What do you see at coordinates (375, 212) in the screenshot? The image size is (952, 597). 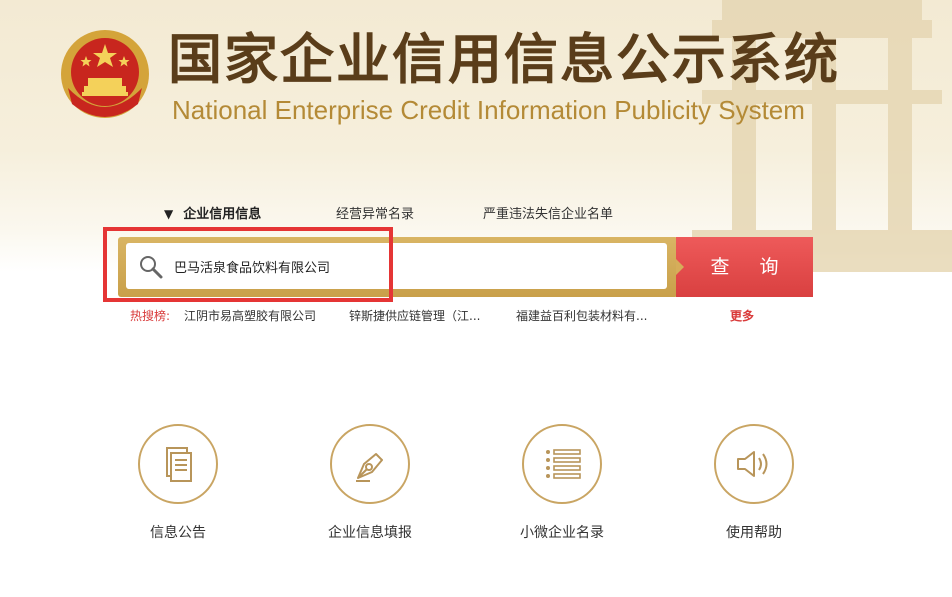 I see `tab-abnormal-operations: 经营异常名录` at bounding box center [375, 212].